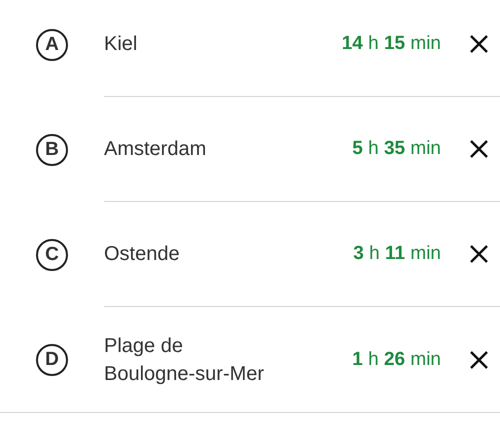  What do you see at coordinates (142, 254) in the screenshot?
I see `destination-name: Ostende` at bounding box center [142, 254].